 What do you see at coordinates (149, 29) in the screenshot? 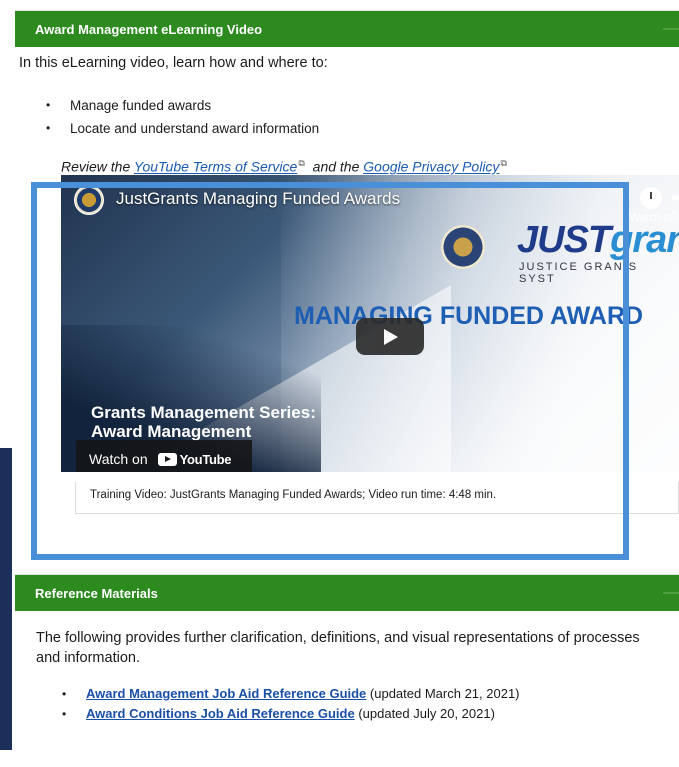
I see `elearning-panel-title: Award Management eLearning Video` at bounding box center [149, 29].